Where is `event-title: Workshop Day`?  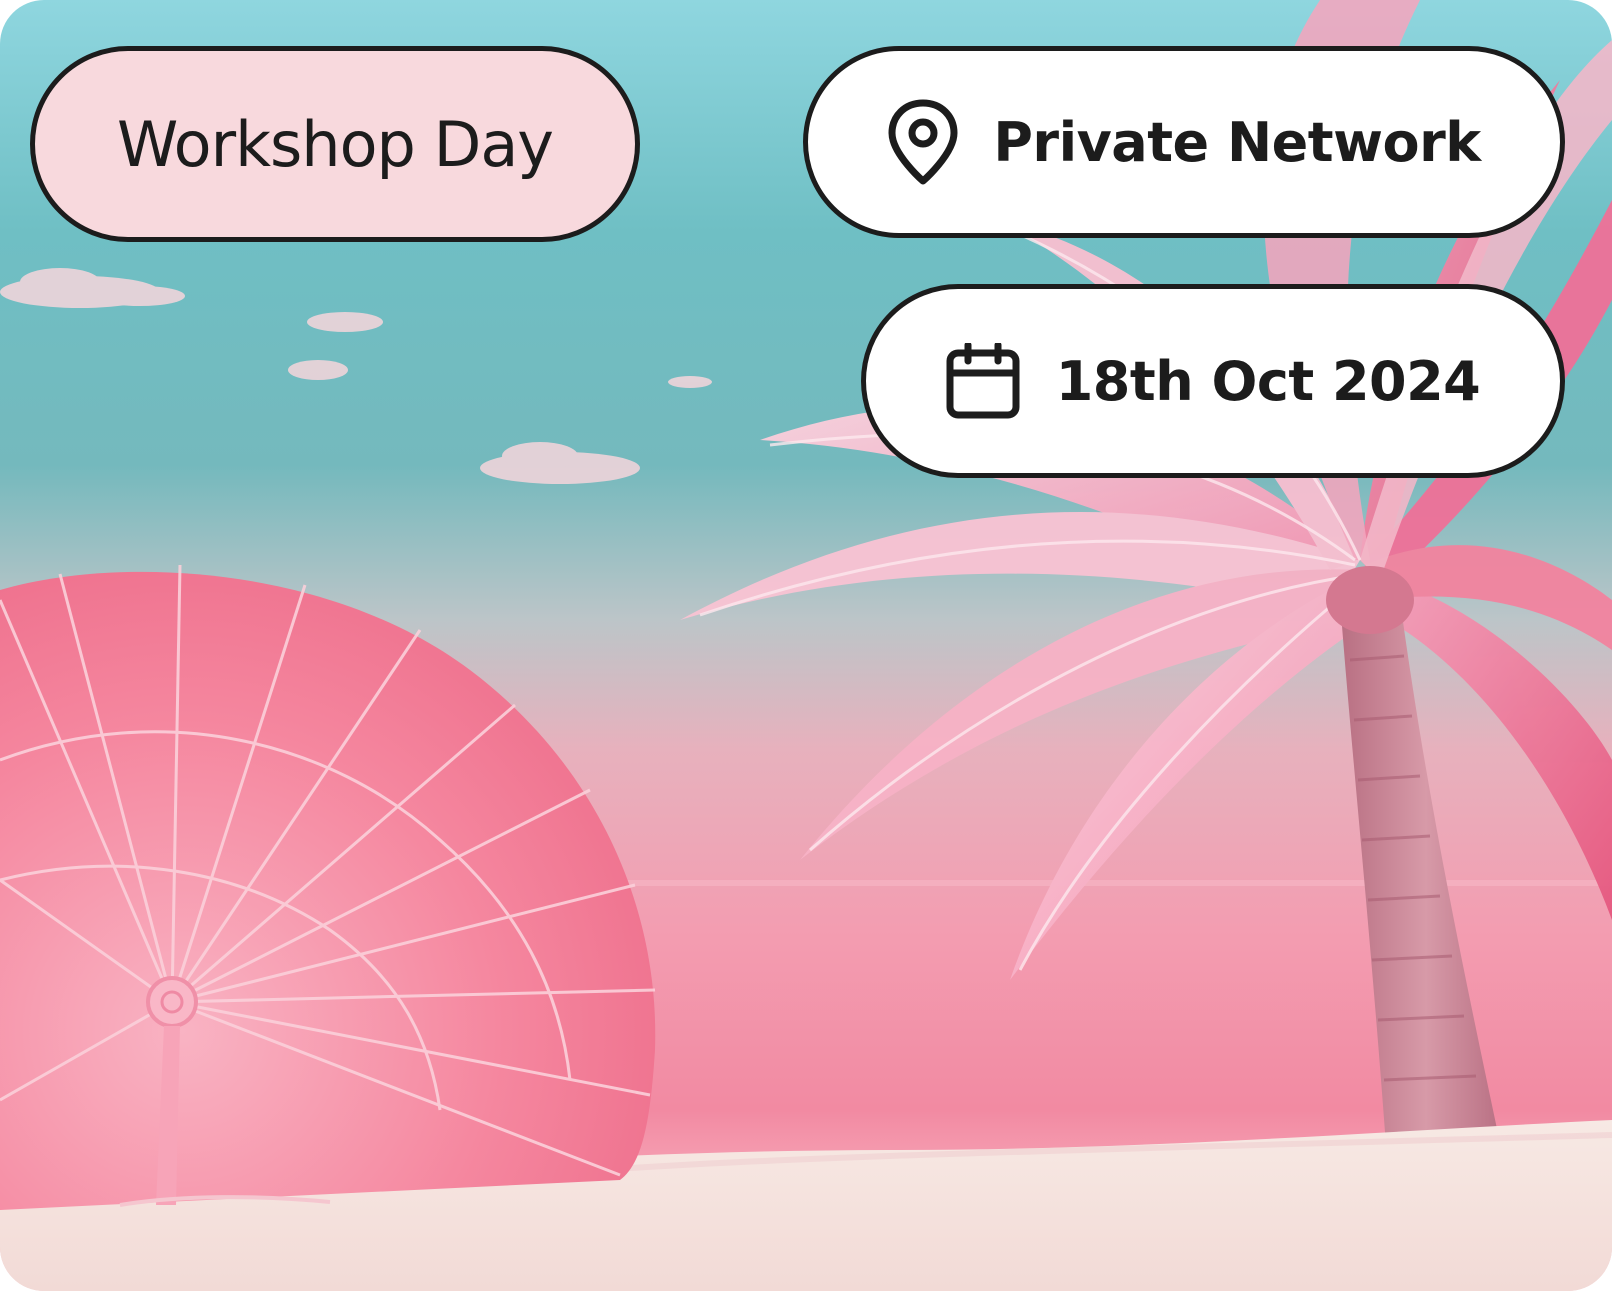
event-title: Workshop Day is located at coordinates (335, 144).